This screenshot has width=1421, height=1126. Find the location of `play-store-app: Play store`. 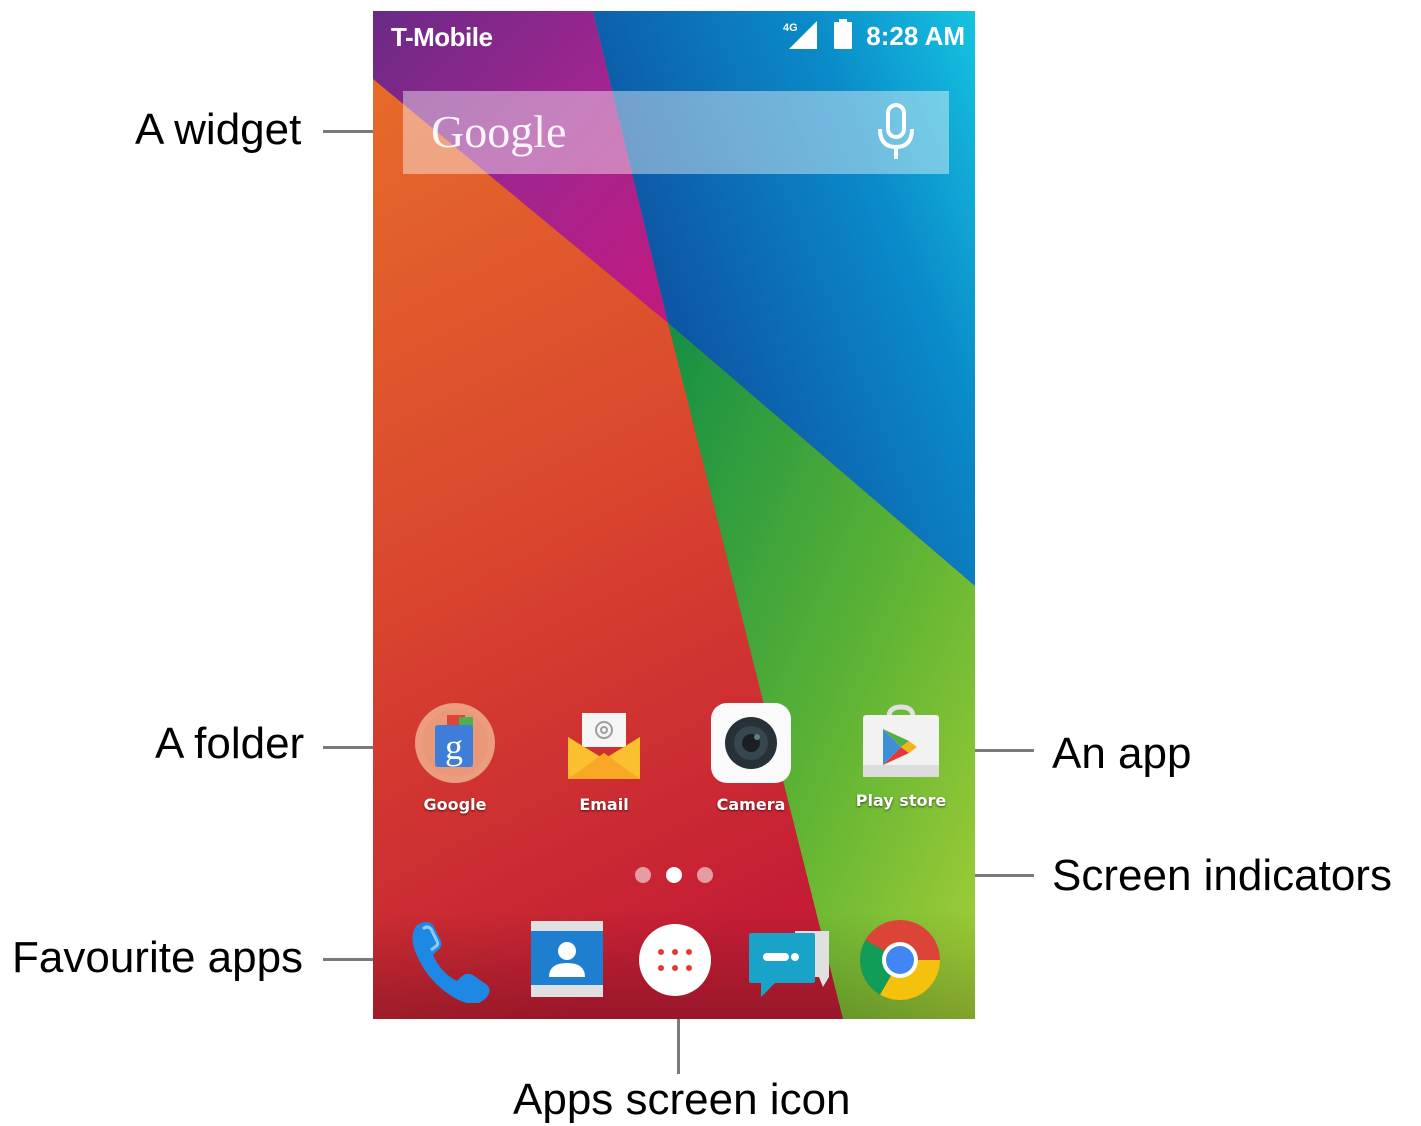

play-store-app: Play store is located at coordinates (901, 768).